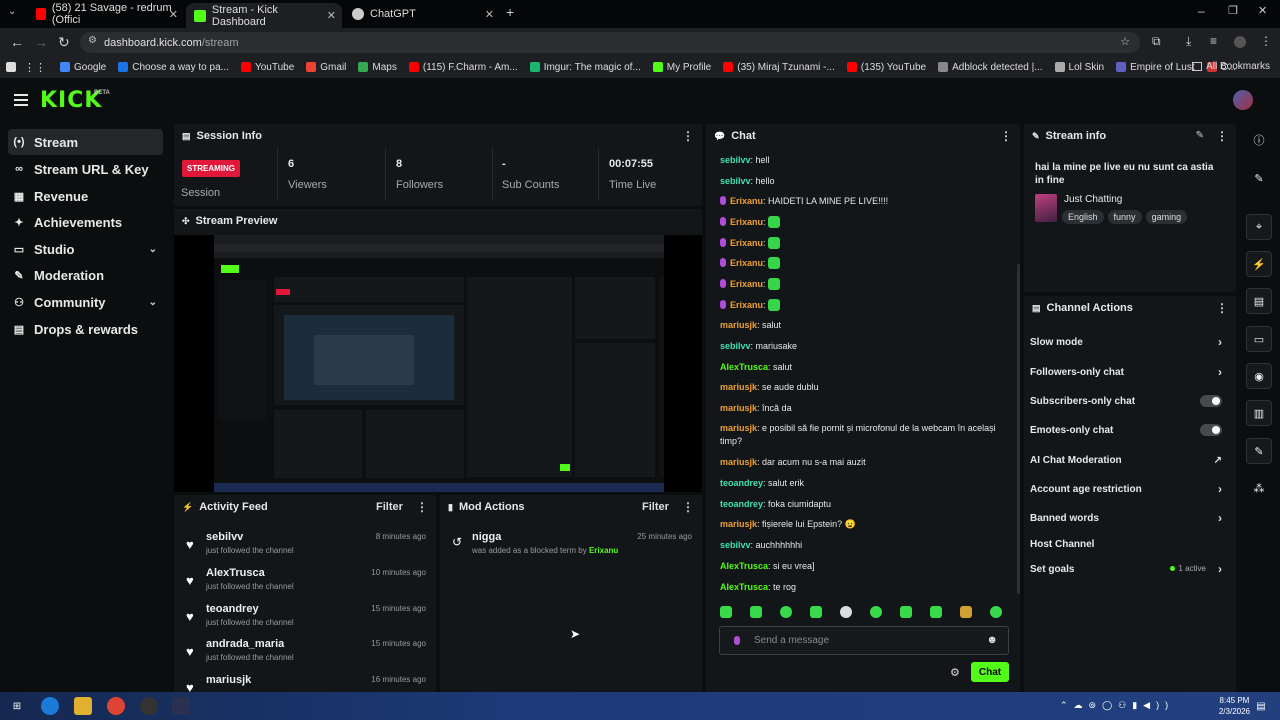 The width and height of the screenshot is (1280, 720). What do you see at coordinates (990, 672) in the screenshot?
I see `send-chat-button: Chat` at bounding box center [990, 672].